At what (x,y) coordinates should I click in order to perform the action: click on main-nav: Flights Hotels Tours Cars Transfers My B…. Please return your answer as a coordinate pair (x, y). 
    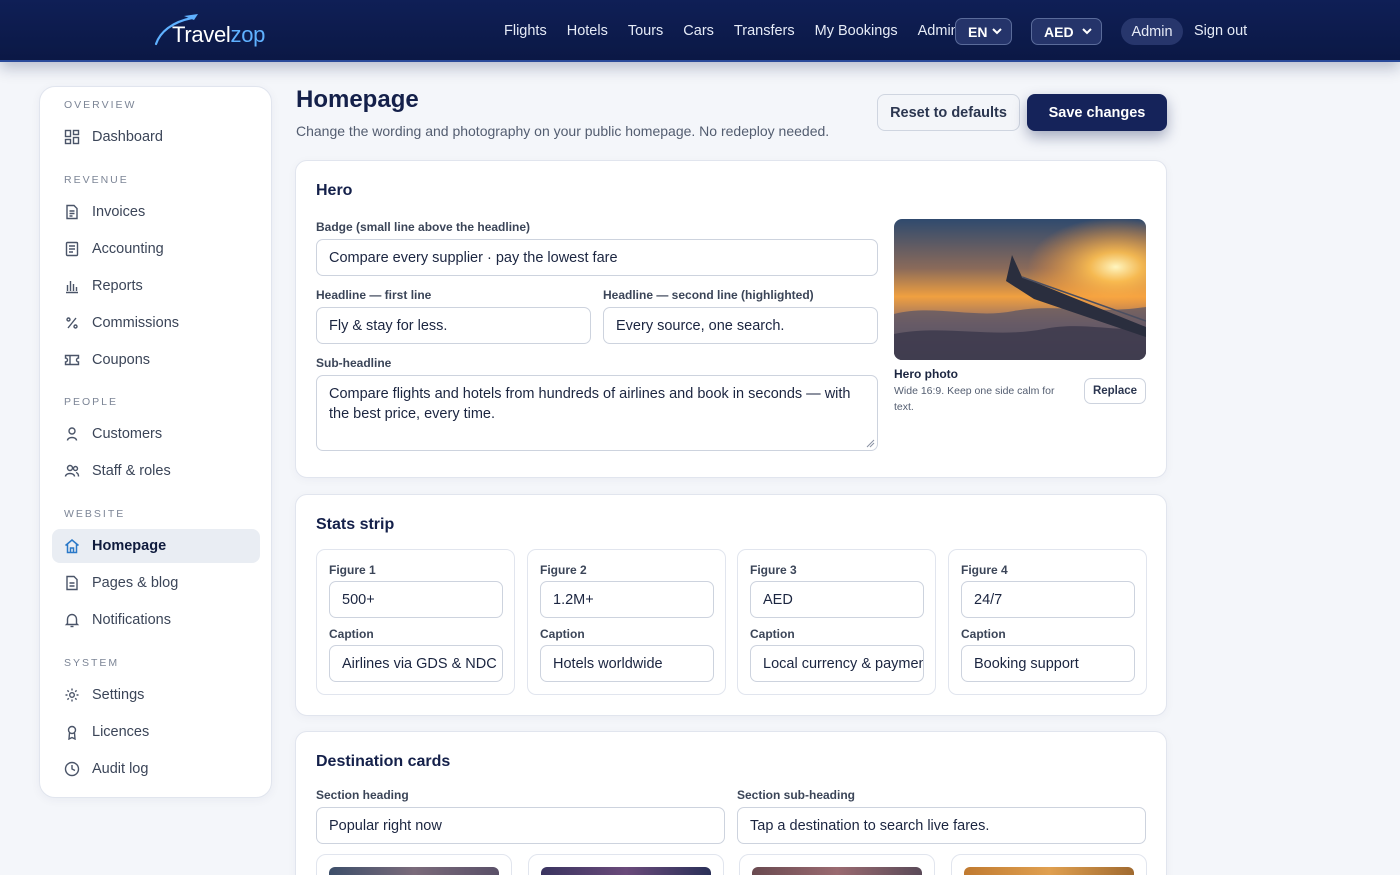
    Looking at the image, I should click on (741, 31).